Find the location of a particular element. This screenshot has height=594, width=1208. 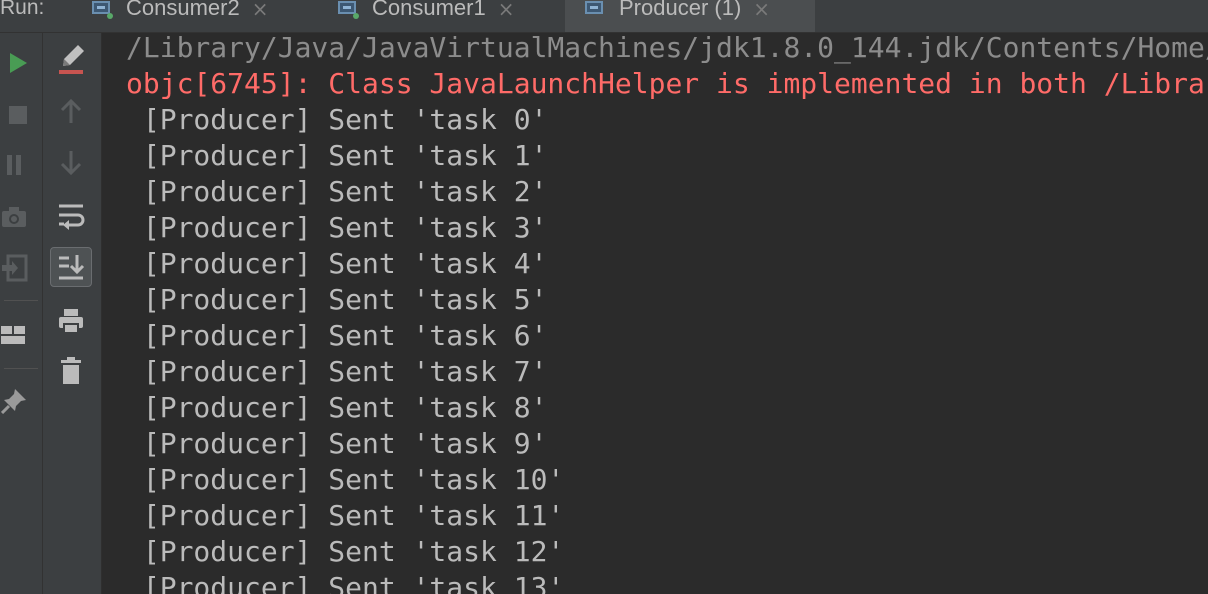

pause-icon is located at coordinates (14, 165).